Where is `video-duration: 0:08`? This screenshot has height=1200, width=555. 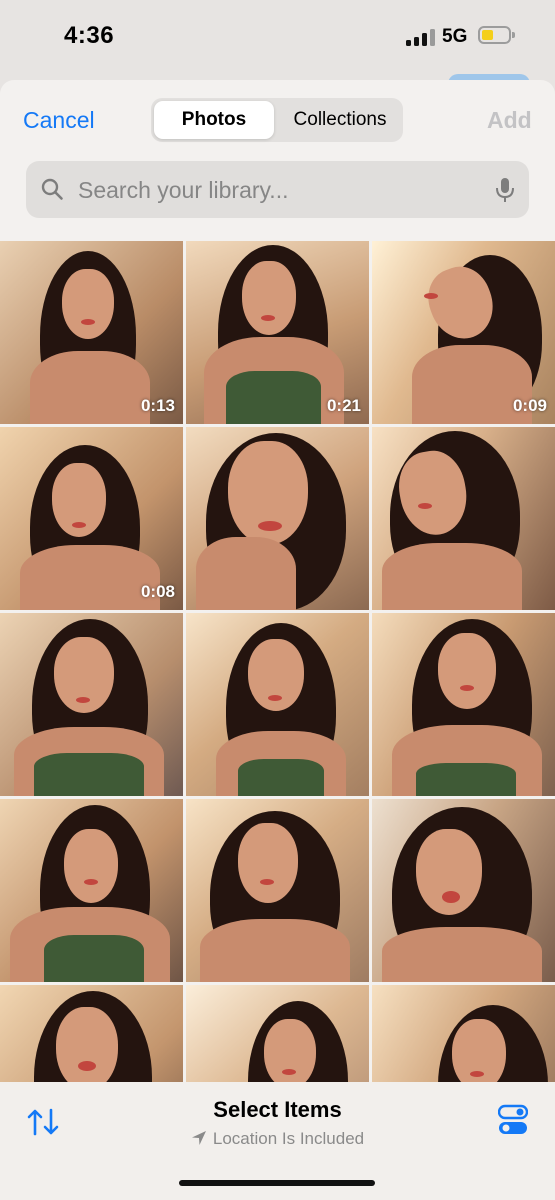
video-duration: 0:08 is located at coordinates (157, 591).